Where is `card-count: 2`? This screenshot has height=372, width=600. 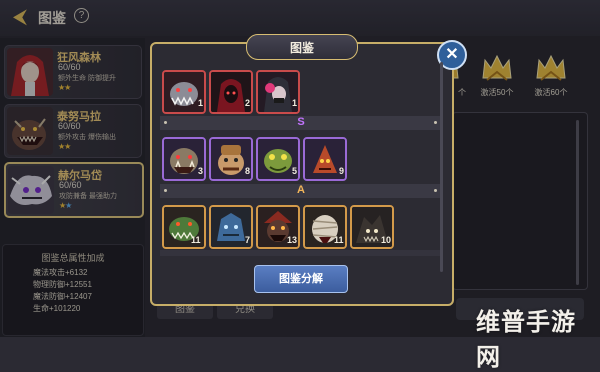
card-count: 2 is located at coordinates (248, 103).